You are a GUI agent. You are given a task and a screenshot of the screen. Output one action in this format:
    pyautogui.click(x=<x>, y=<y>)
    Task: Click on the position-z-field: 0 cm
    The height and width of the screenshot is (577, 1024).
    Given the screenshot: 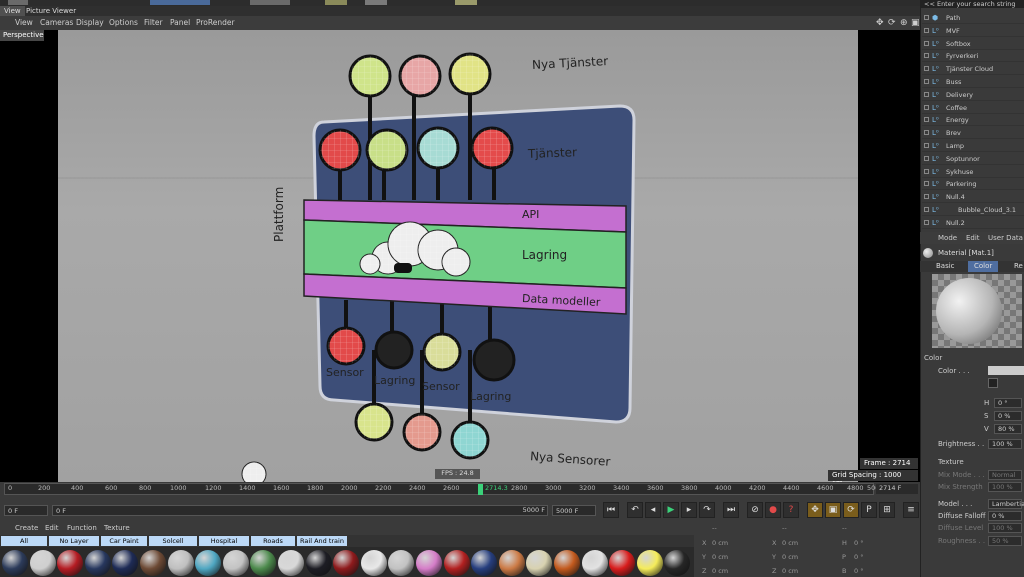 What is the action you would take?
    pyautogui.click(x=720, y=571)
    